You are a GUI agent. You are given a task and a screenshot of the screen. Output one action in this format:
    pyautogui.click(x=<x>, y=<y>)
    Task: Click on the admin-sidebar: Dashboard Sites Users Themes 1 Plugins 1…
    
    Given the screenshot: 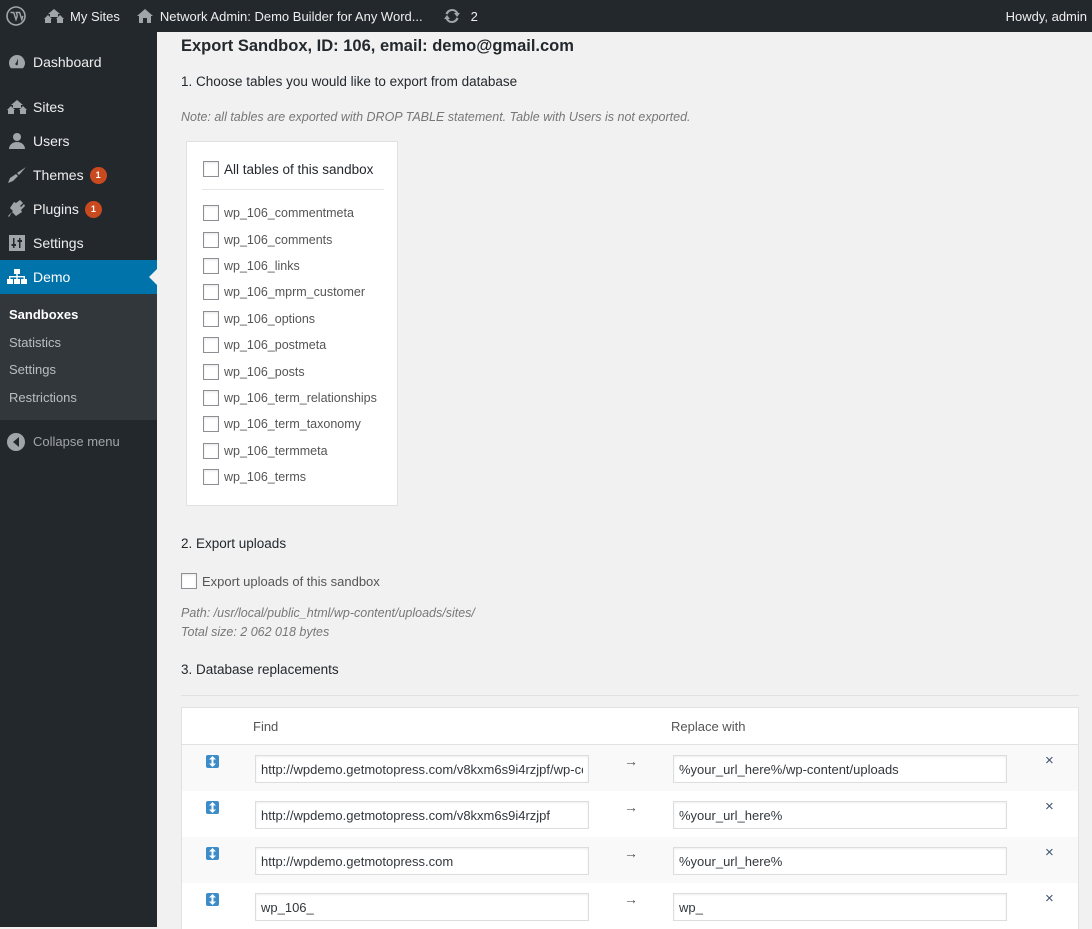 What is the action you would take?
    pyautogui.click(x=78, y=479)
    